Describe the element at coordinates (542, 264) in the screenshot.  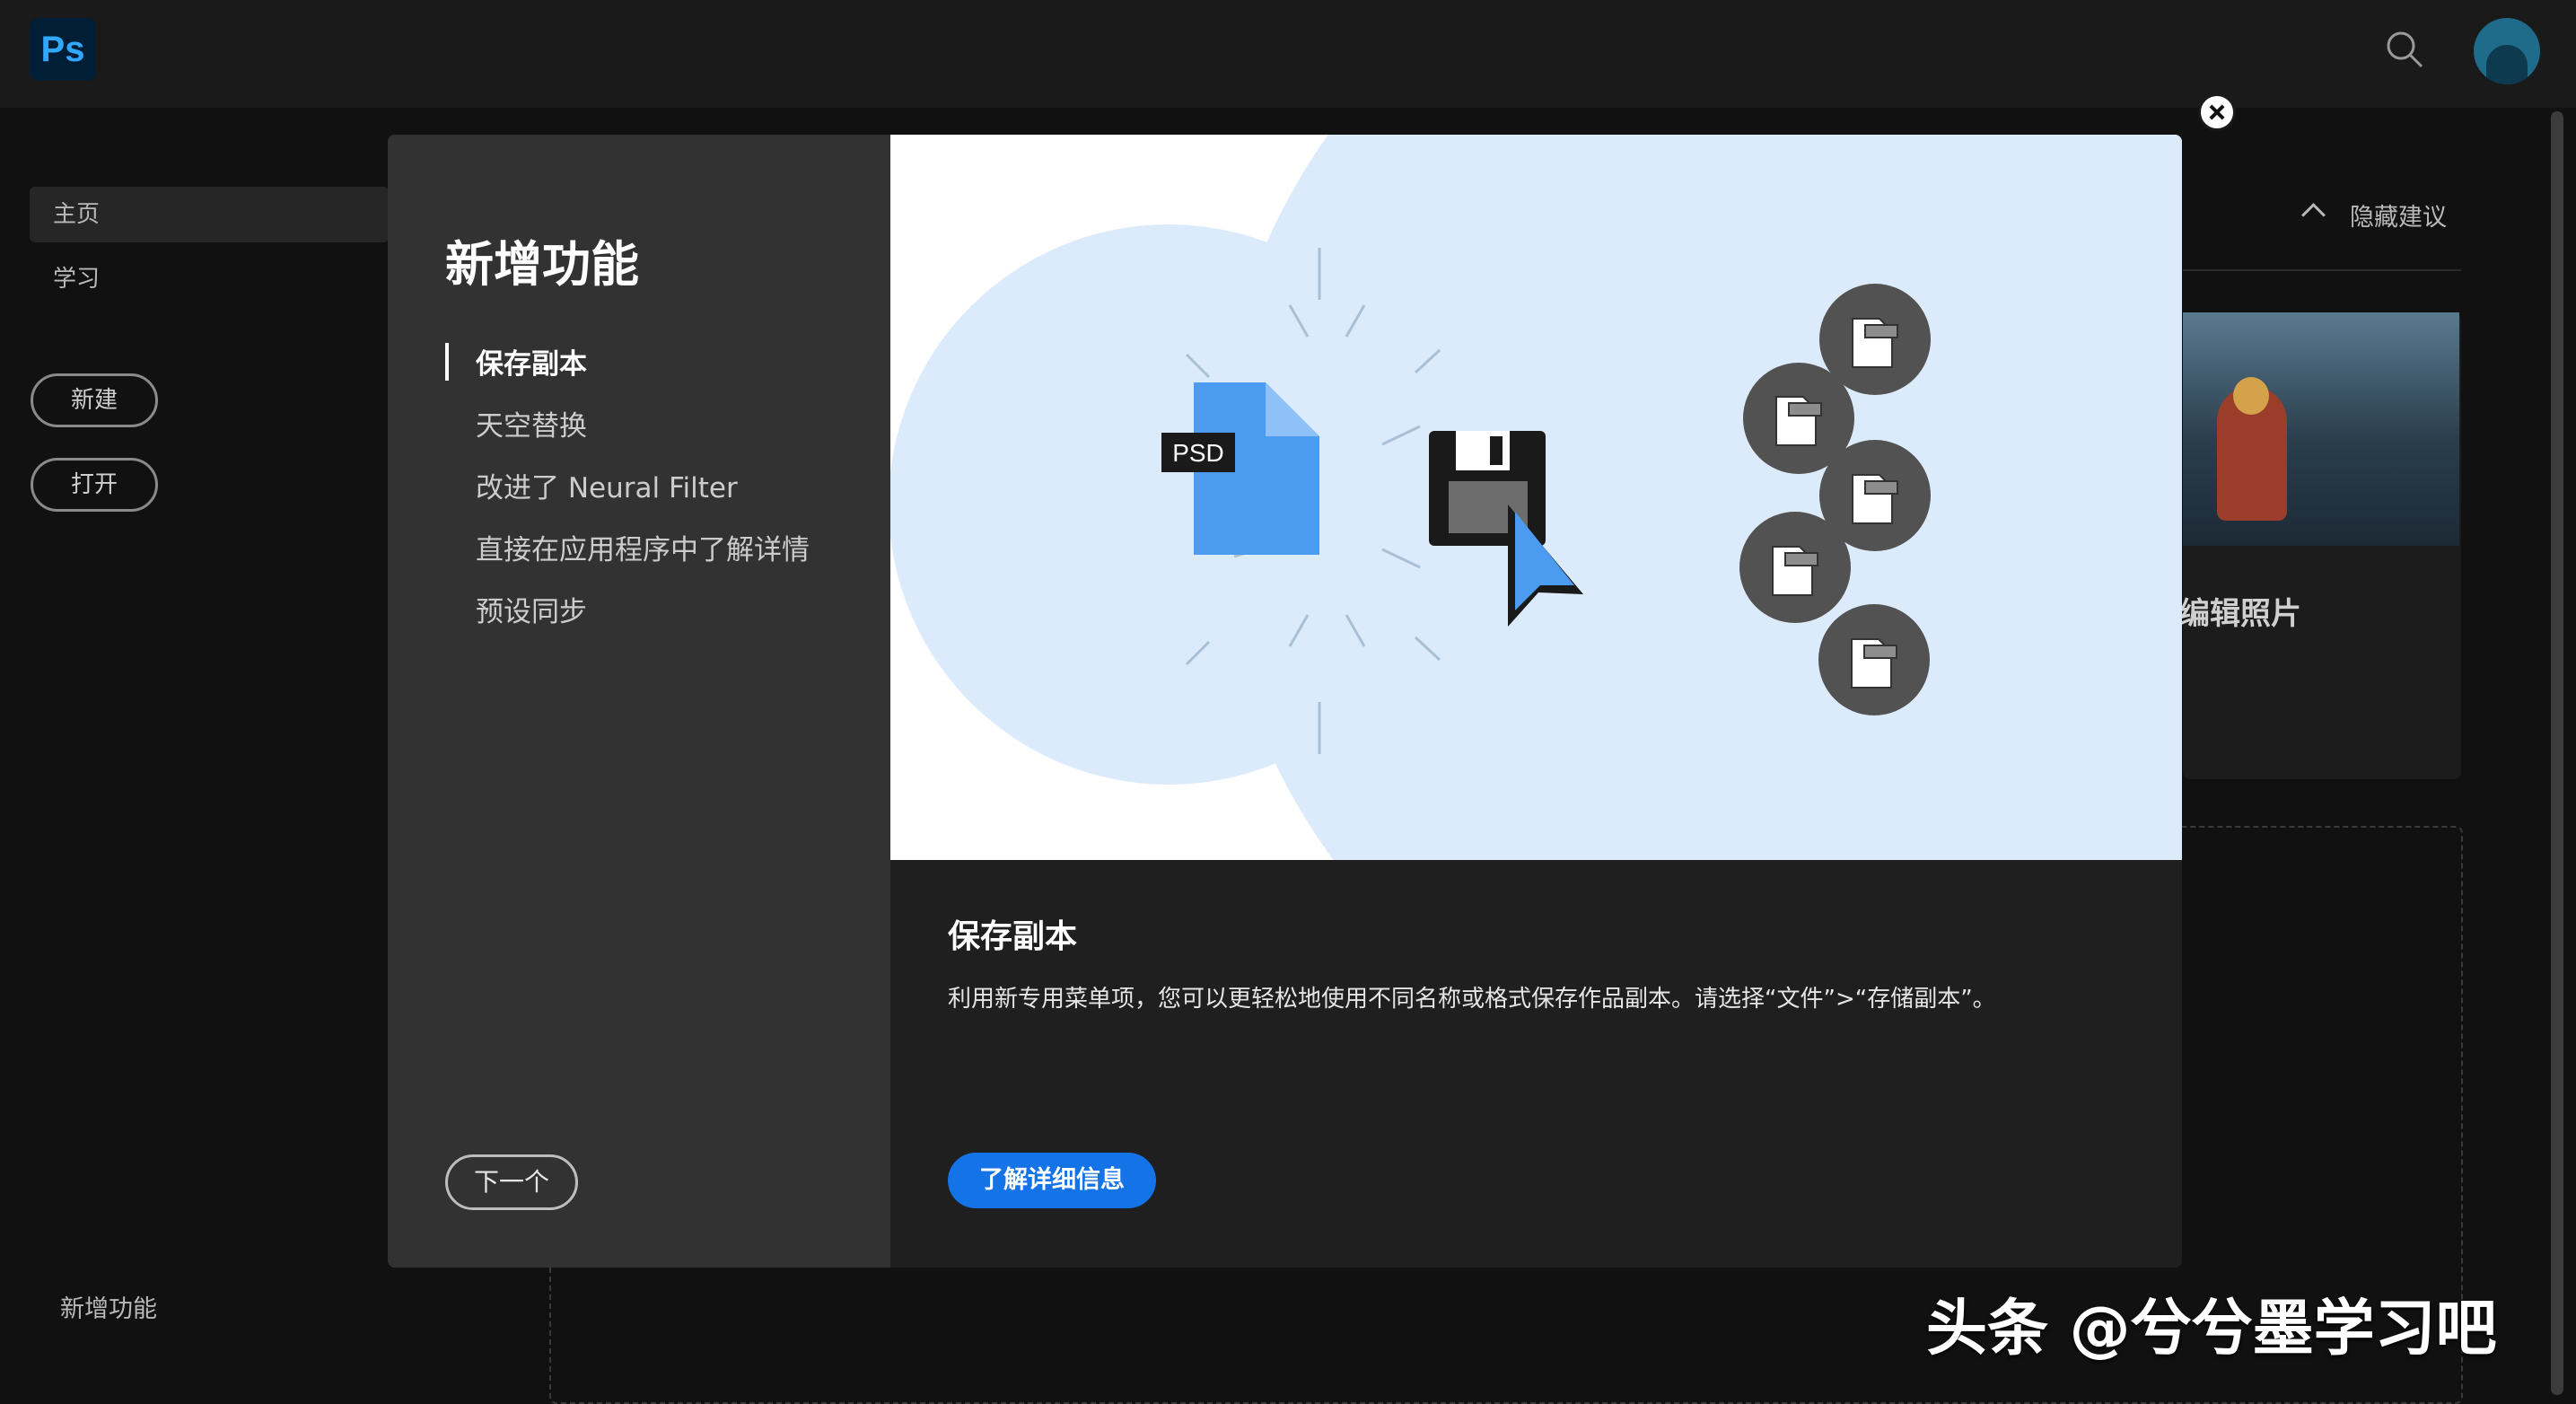
I see `dialog-title: 新增功能` at that location.